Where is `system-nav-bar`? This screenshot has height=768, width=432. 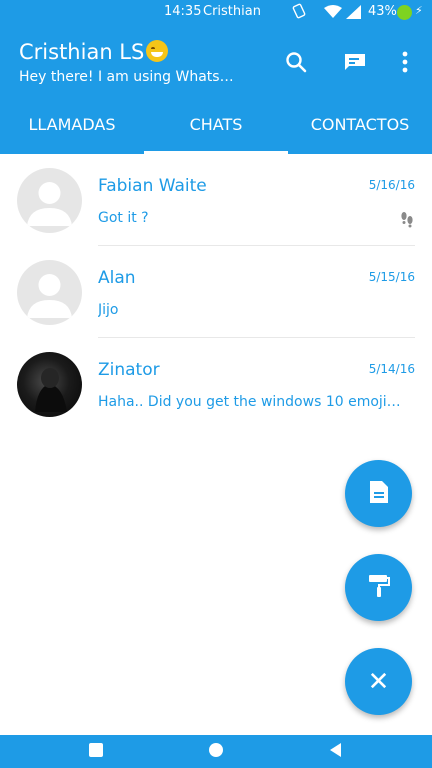
system-nav-bar is located at coordinates (216, 751).